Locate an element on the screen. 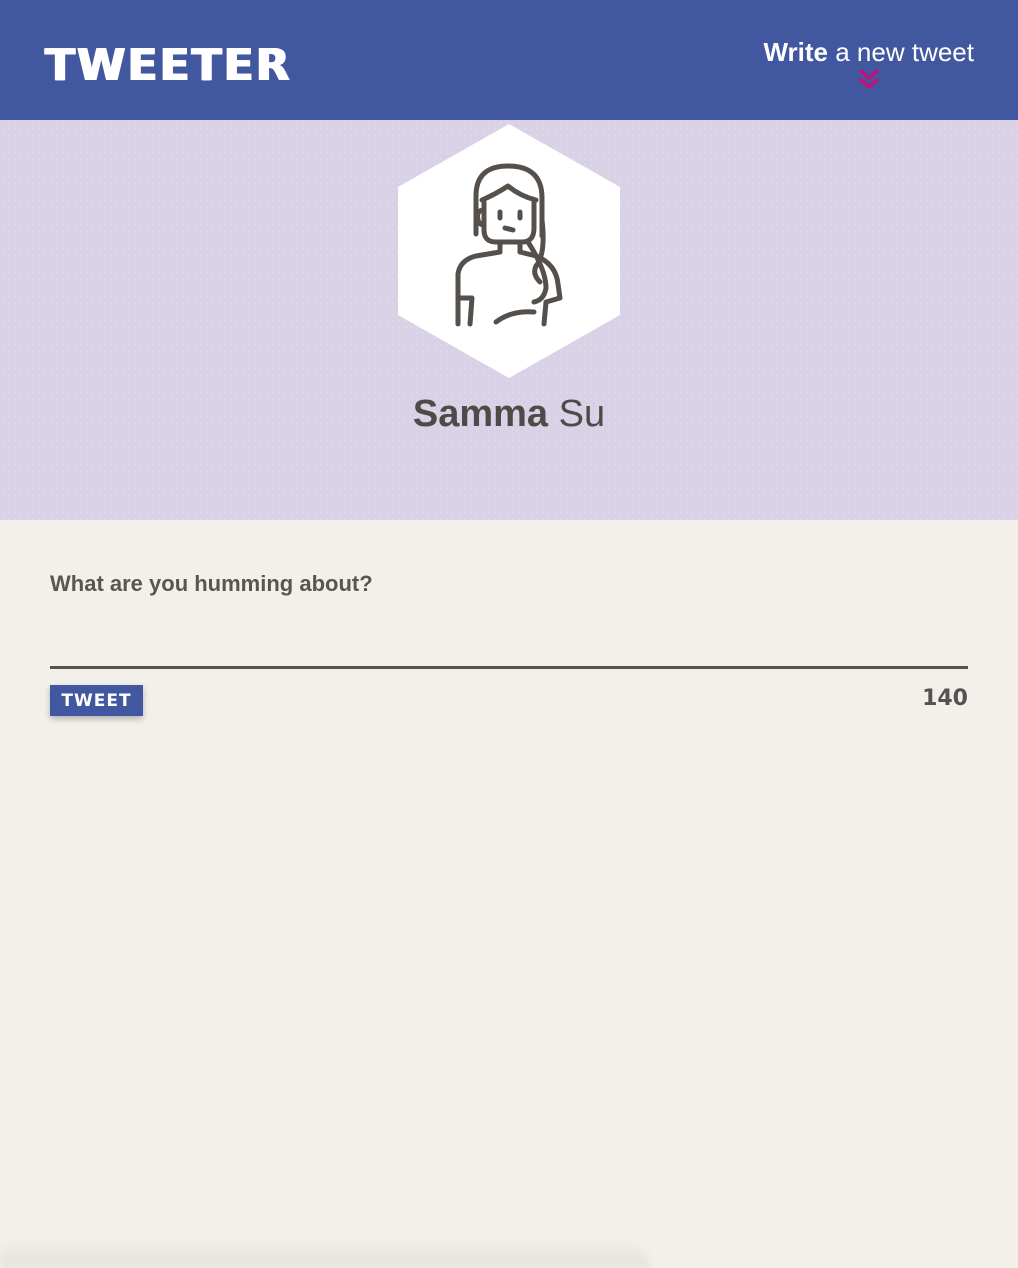 Image resolution: width=1018 pixels, height=1268 pixels. double-chevron-down-icon is located at coordinates (869, 79).